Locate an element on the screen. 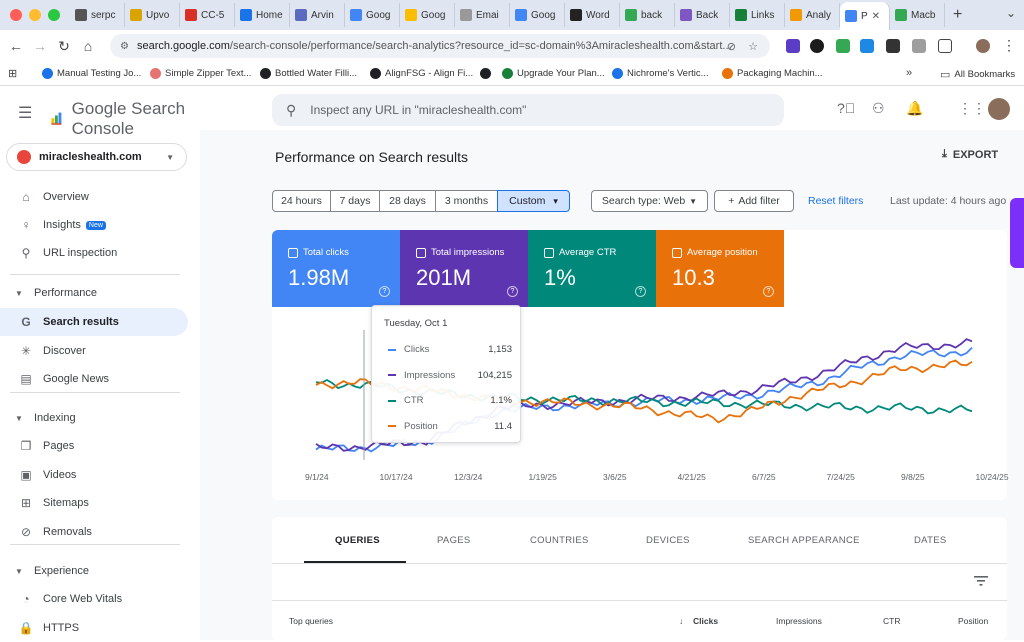 The width and height of the screenshot is (1024, 642). back-arrow-icon: ← is located at coordinates (16, 46).